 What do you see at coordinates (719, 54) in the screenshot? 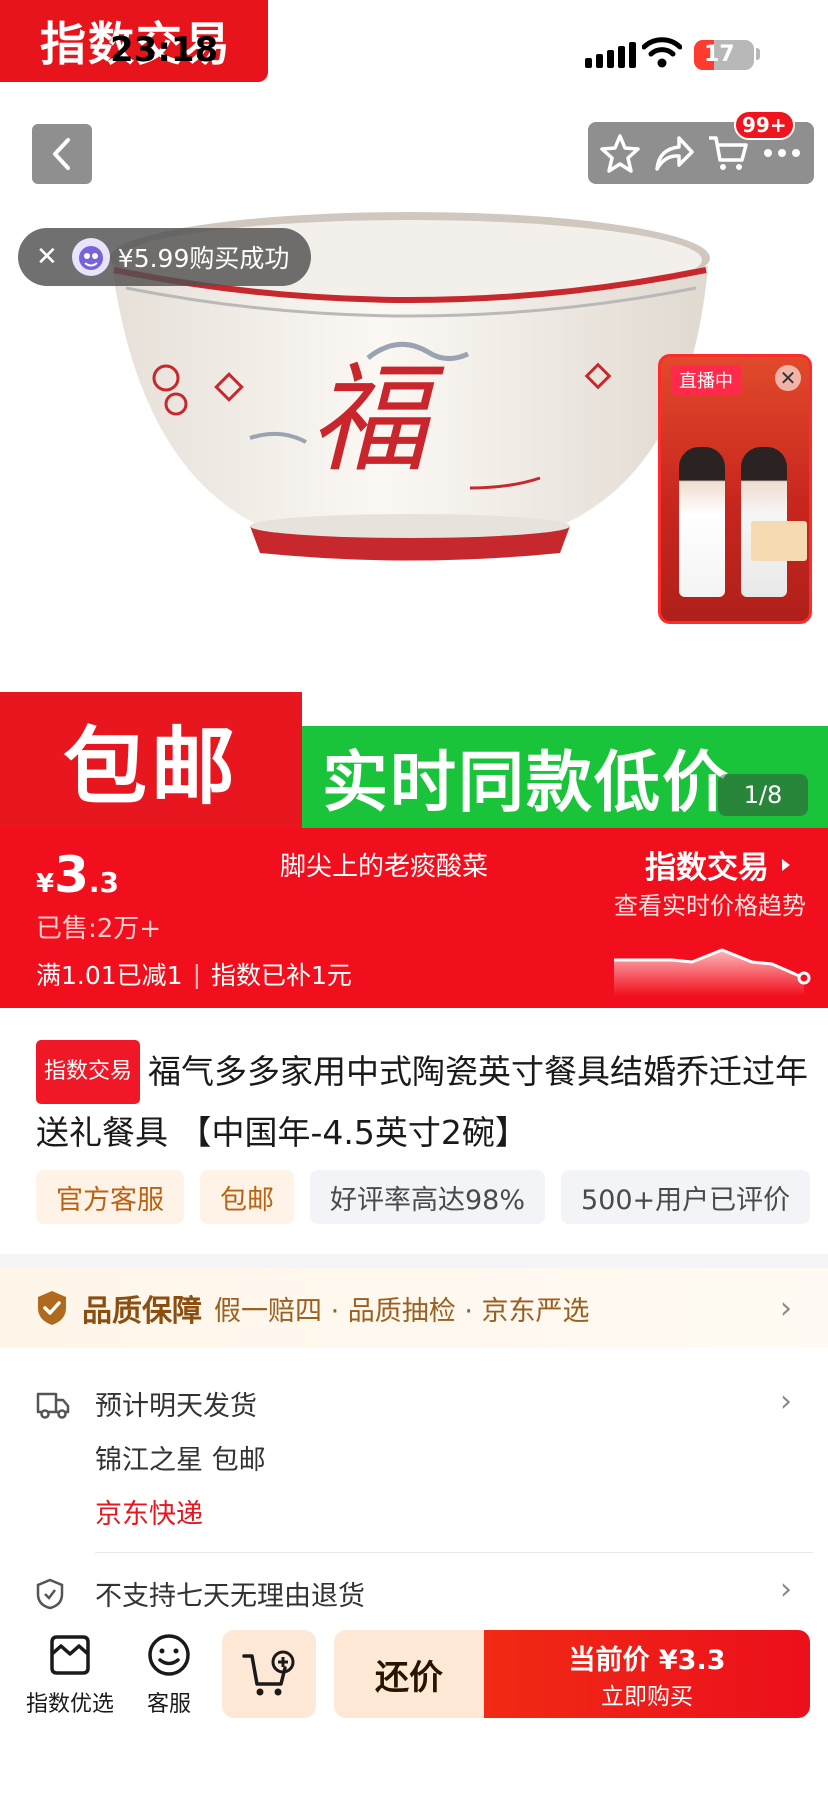
I see `battery-level: 17` at bounding box center [719, 54].